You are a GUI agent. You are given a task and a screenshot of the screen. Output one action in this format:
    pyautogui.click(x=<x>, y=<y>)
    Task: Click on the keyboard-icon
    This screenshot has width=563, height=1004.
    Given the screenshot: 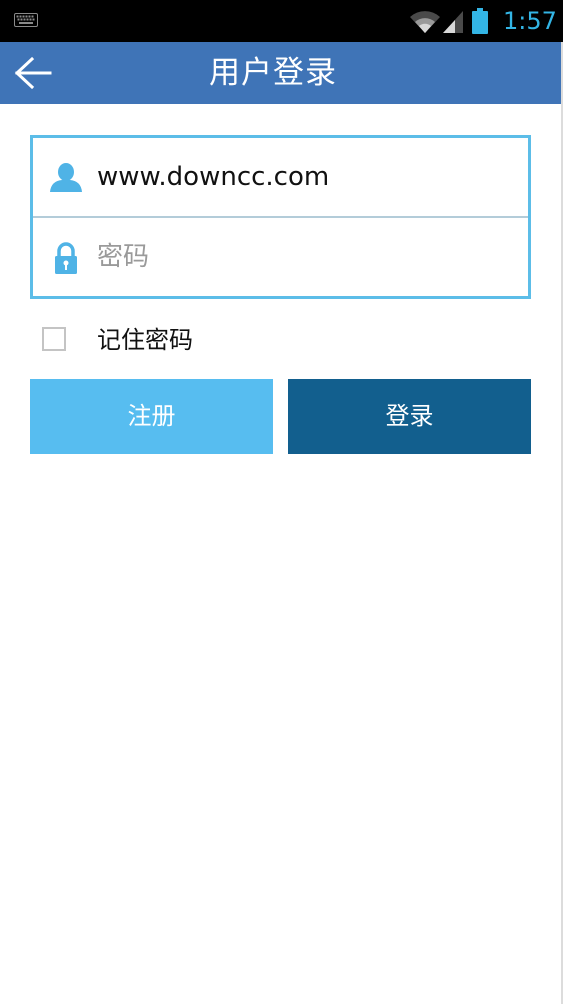 What is the action you would take?
    pyautogui.click(x=26, y=20)
    